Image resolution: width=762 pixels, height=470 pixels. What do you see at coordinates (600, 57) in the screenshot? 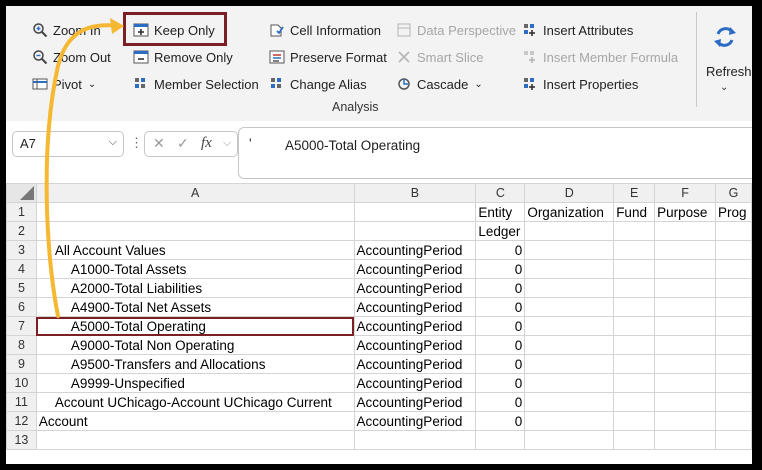
I see `insert-member-formula-button: Insert Member Formula` at bounding box center [600, 57].